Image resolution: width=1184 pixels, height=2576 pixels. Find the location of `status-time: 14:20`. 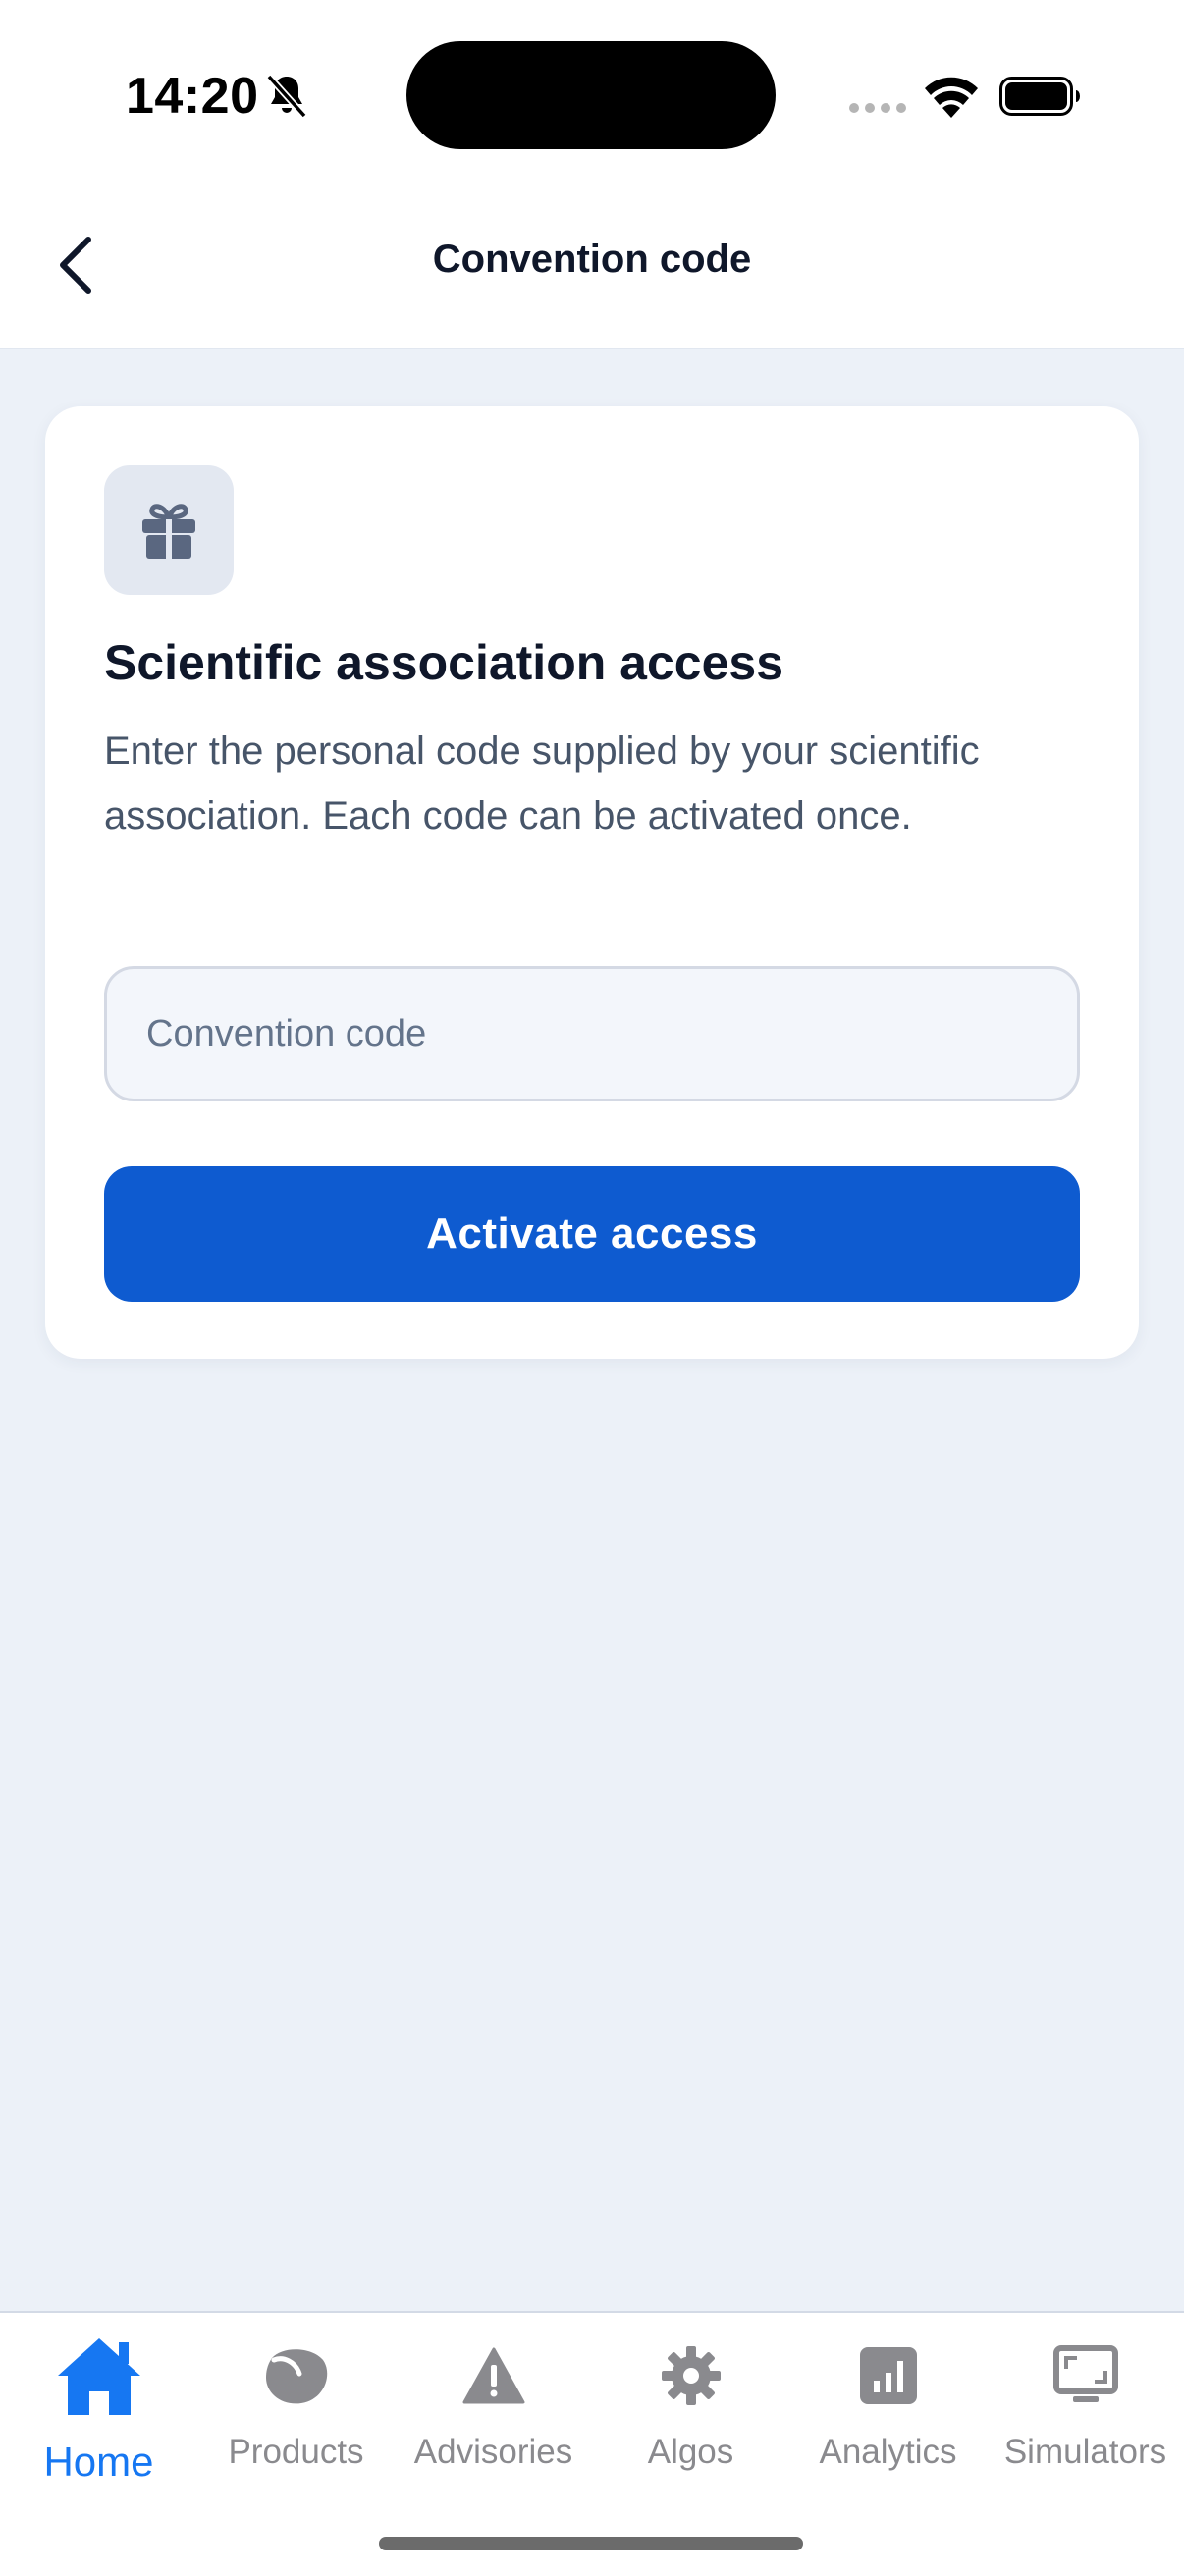

status-time: 14:20 is located at coordinates (192, 96).